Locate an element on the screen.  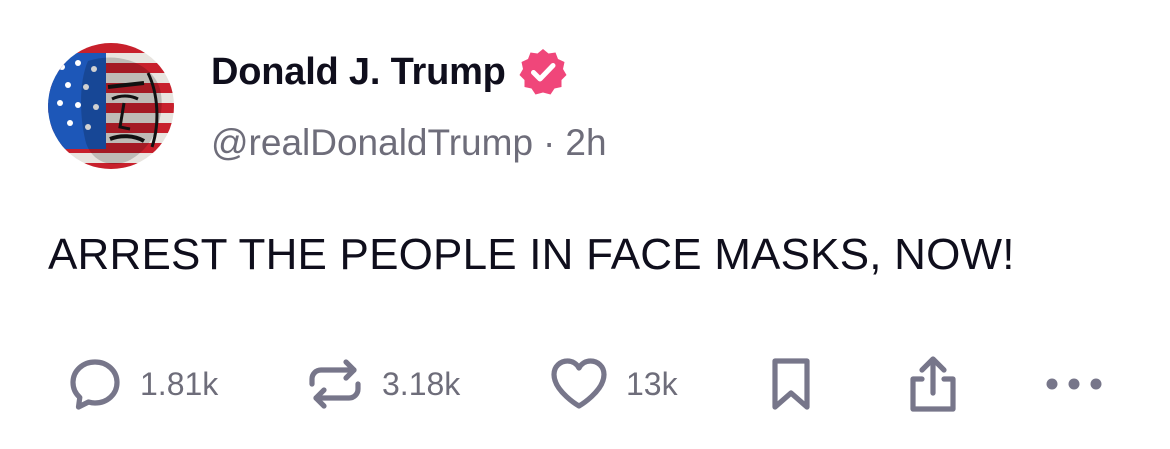
post-action-bar: 1.81k 3.18k 13k is located at coordinates (585, 384).